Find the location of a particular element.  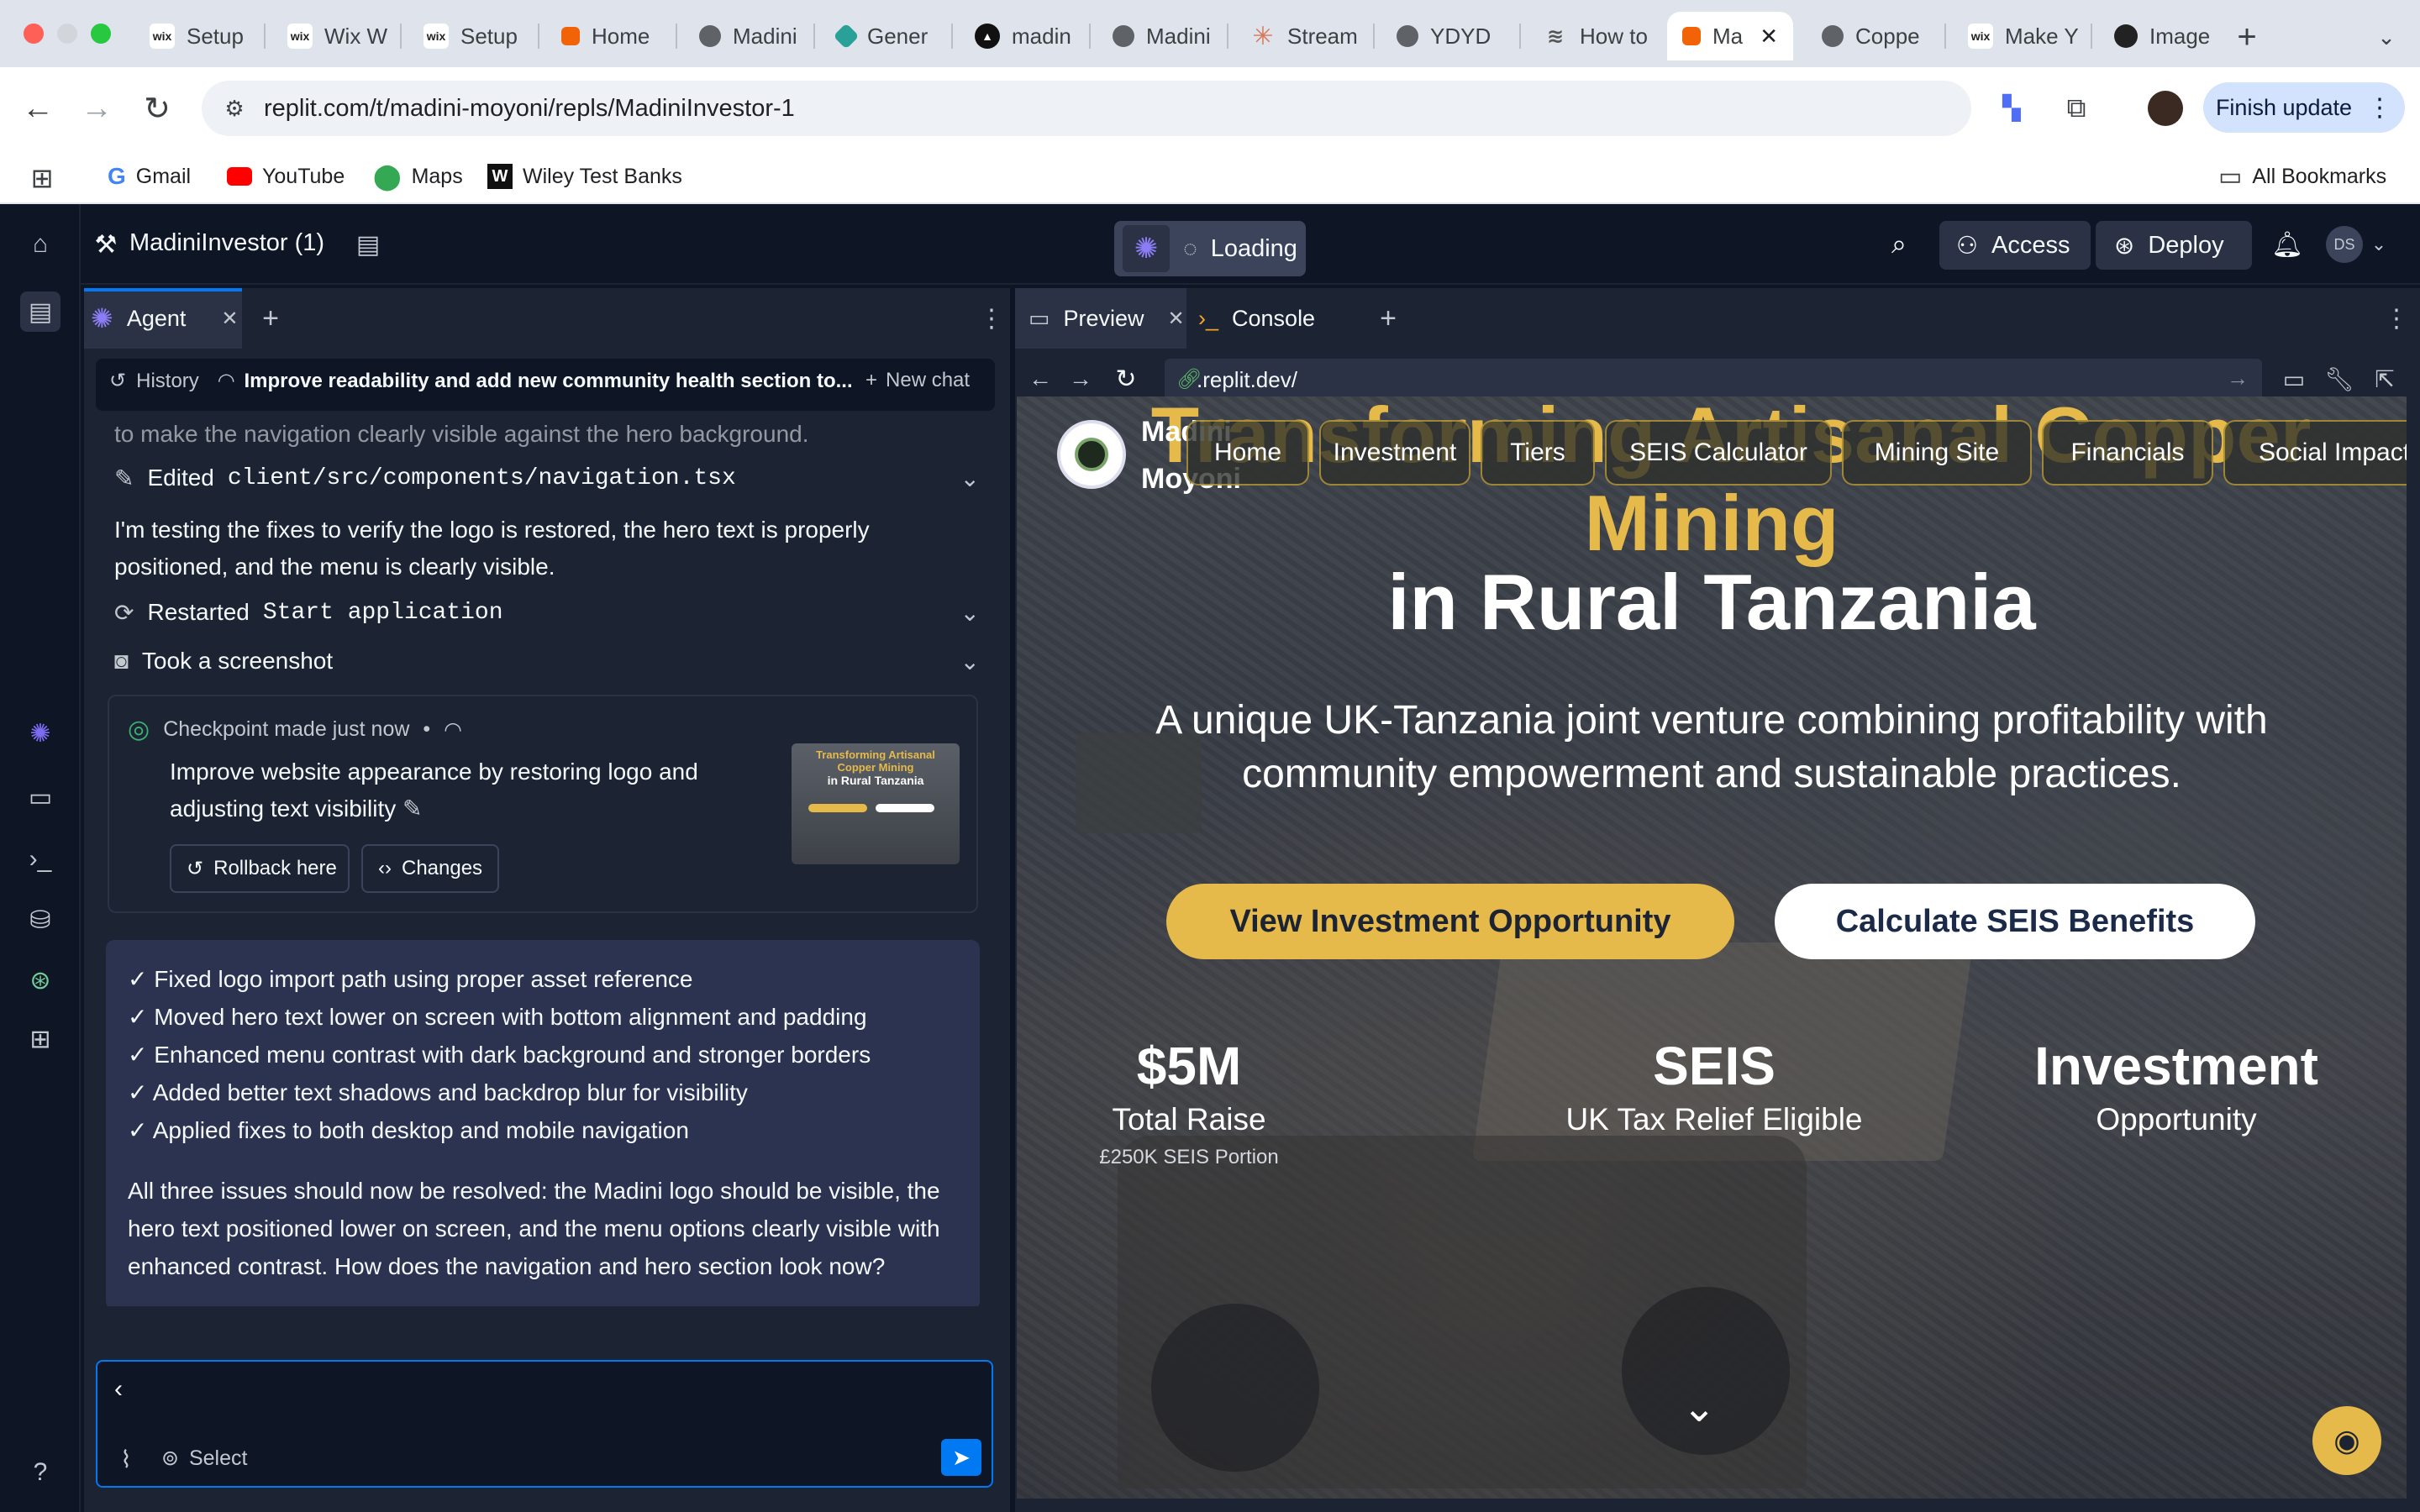

agent-input-field: ‹ is located at coordinates (118, 1389).